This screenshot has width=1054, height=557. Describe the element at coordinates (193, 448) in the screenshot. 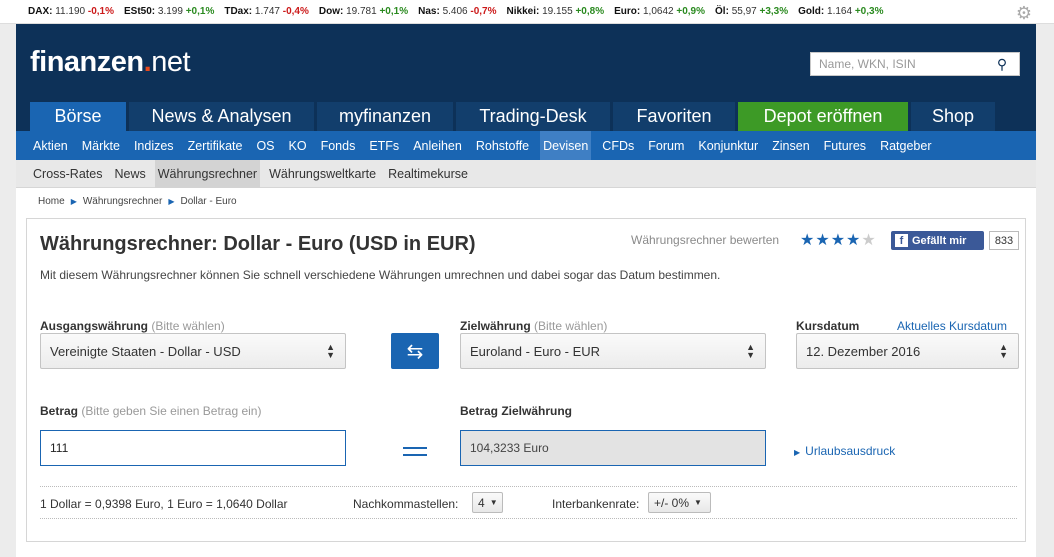

I see `amount-input: 111` at that location.